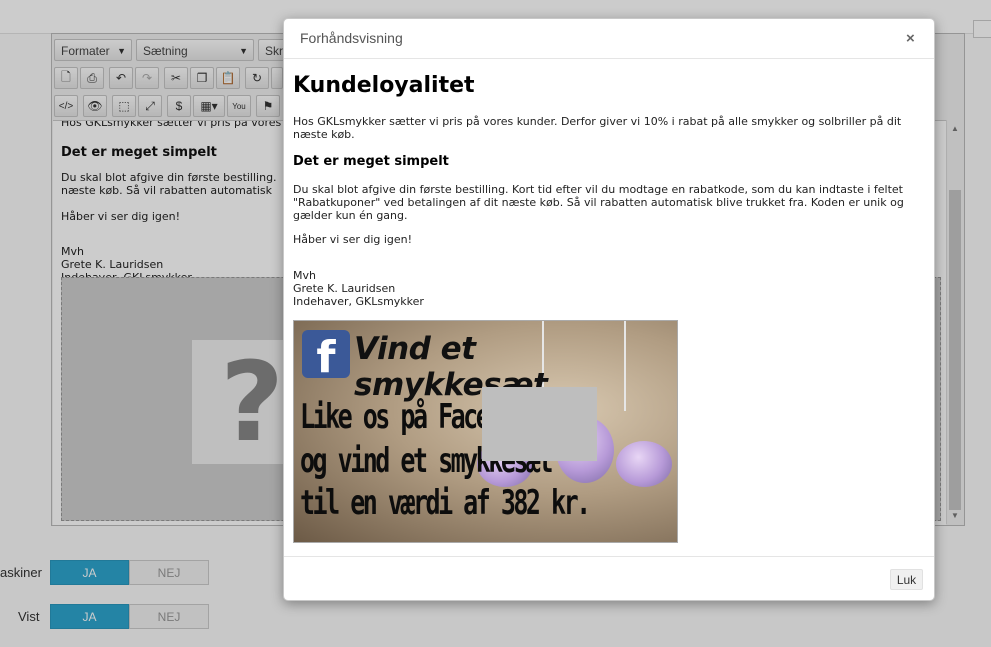  What do you see at coordinates (609, 39) in the screenshot?
I see `modal-header: Forhåndsvisning ×` at bounding box center [609, 39].